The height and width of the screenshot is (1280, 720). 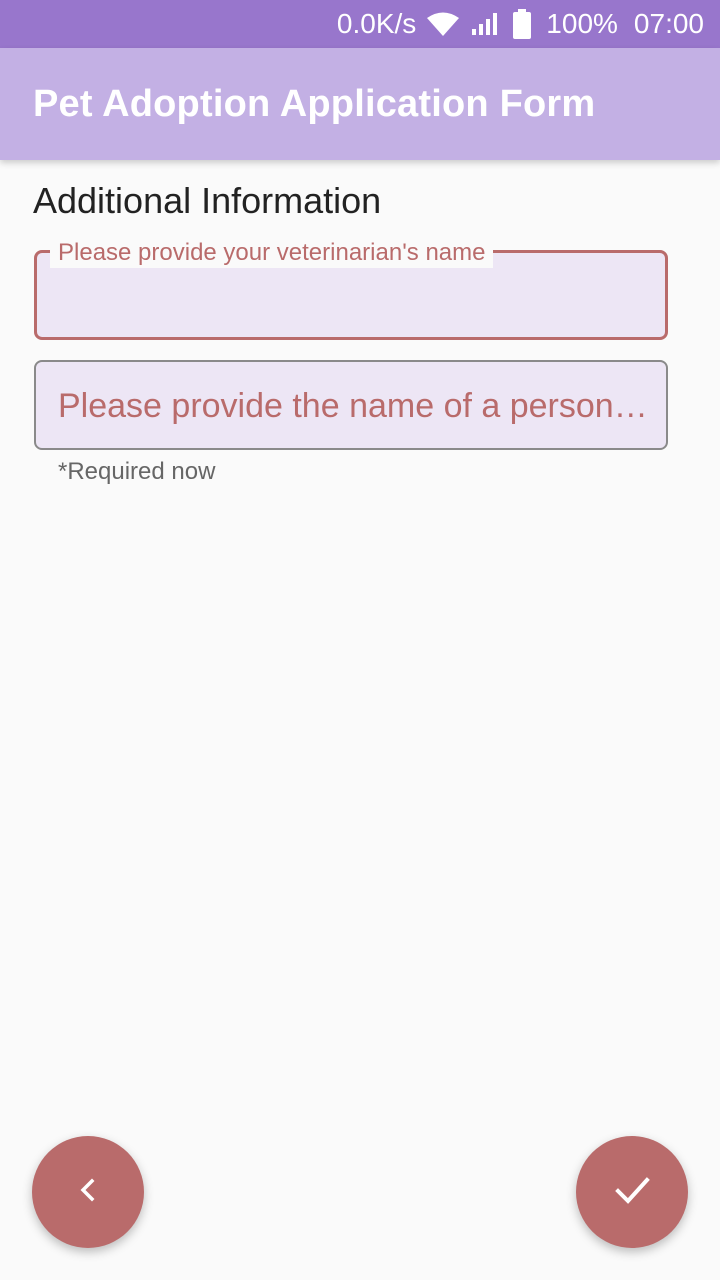 I want to click on app-bar: Pet Adoption Application Form, so click(x=360, y=104).